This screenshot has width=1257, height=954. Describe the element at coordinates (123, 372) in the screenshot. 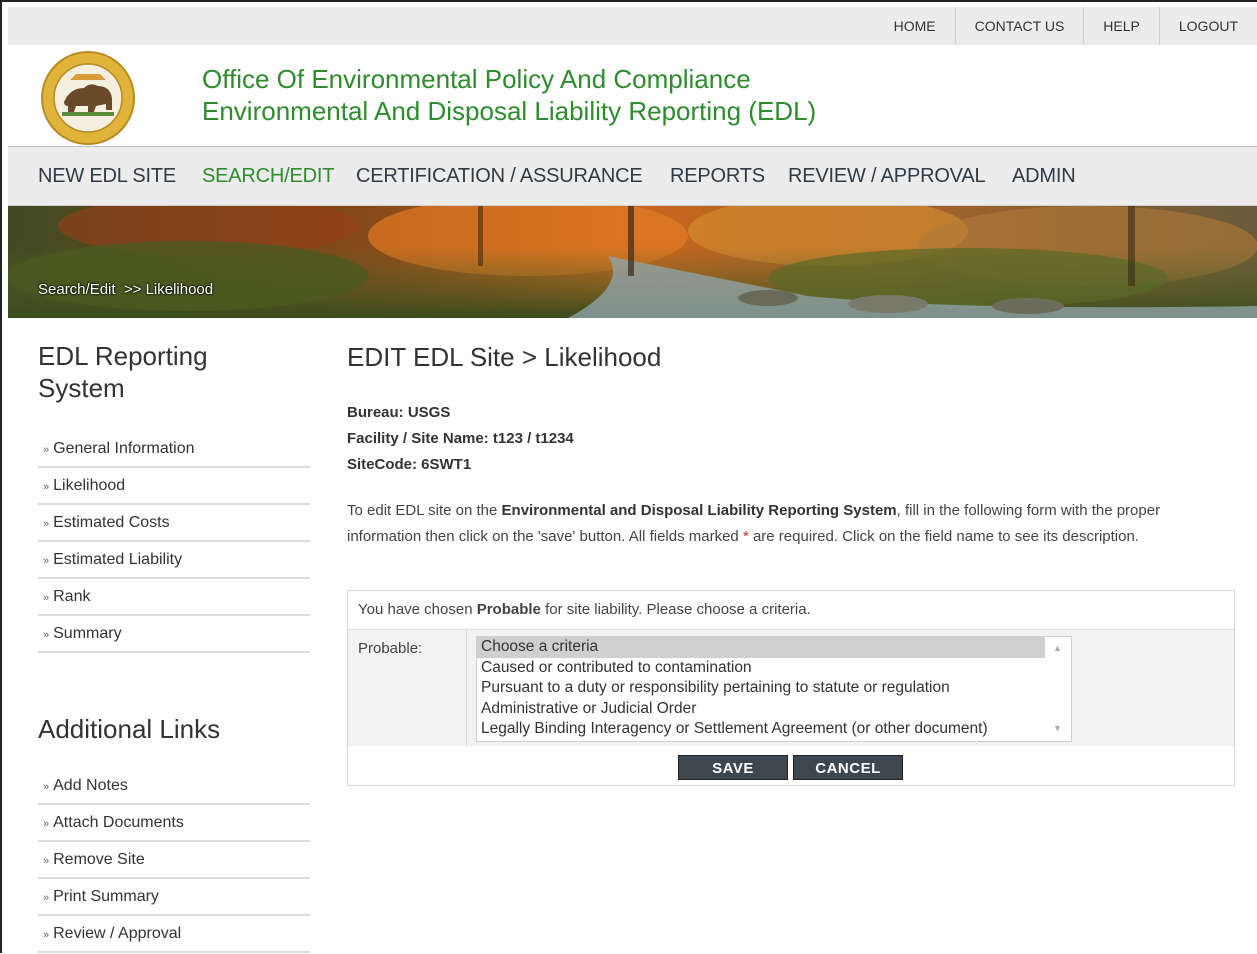

I see `sidebar-title: EDL Reporting System` at that location.